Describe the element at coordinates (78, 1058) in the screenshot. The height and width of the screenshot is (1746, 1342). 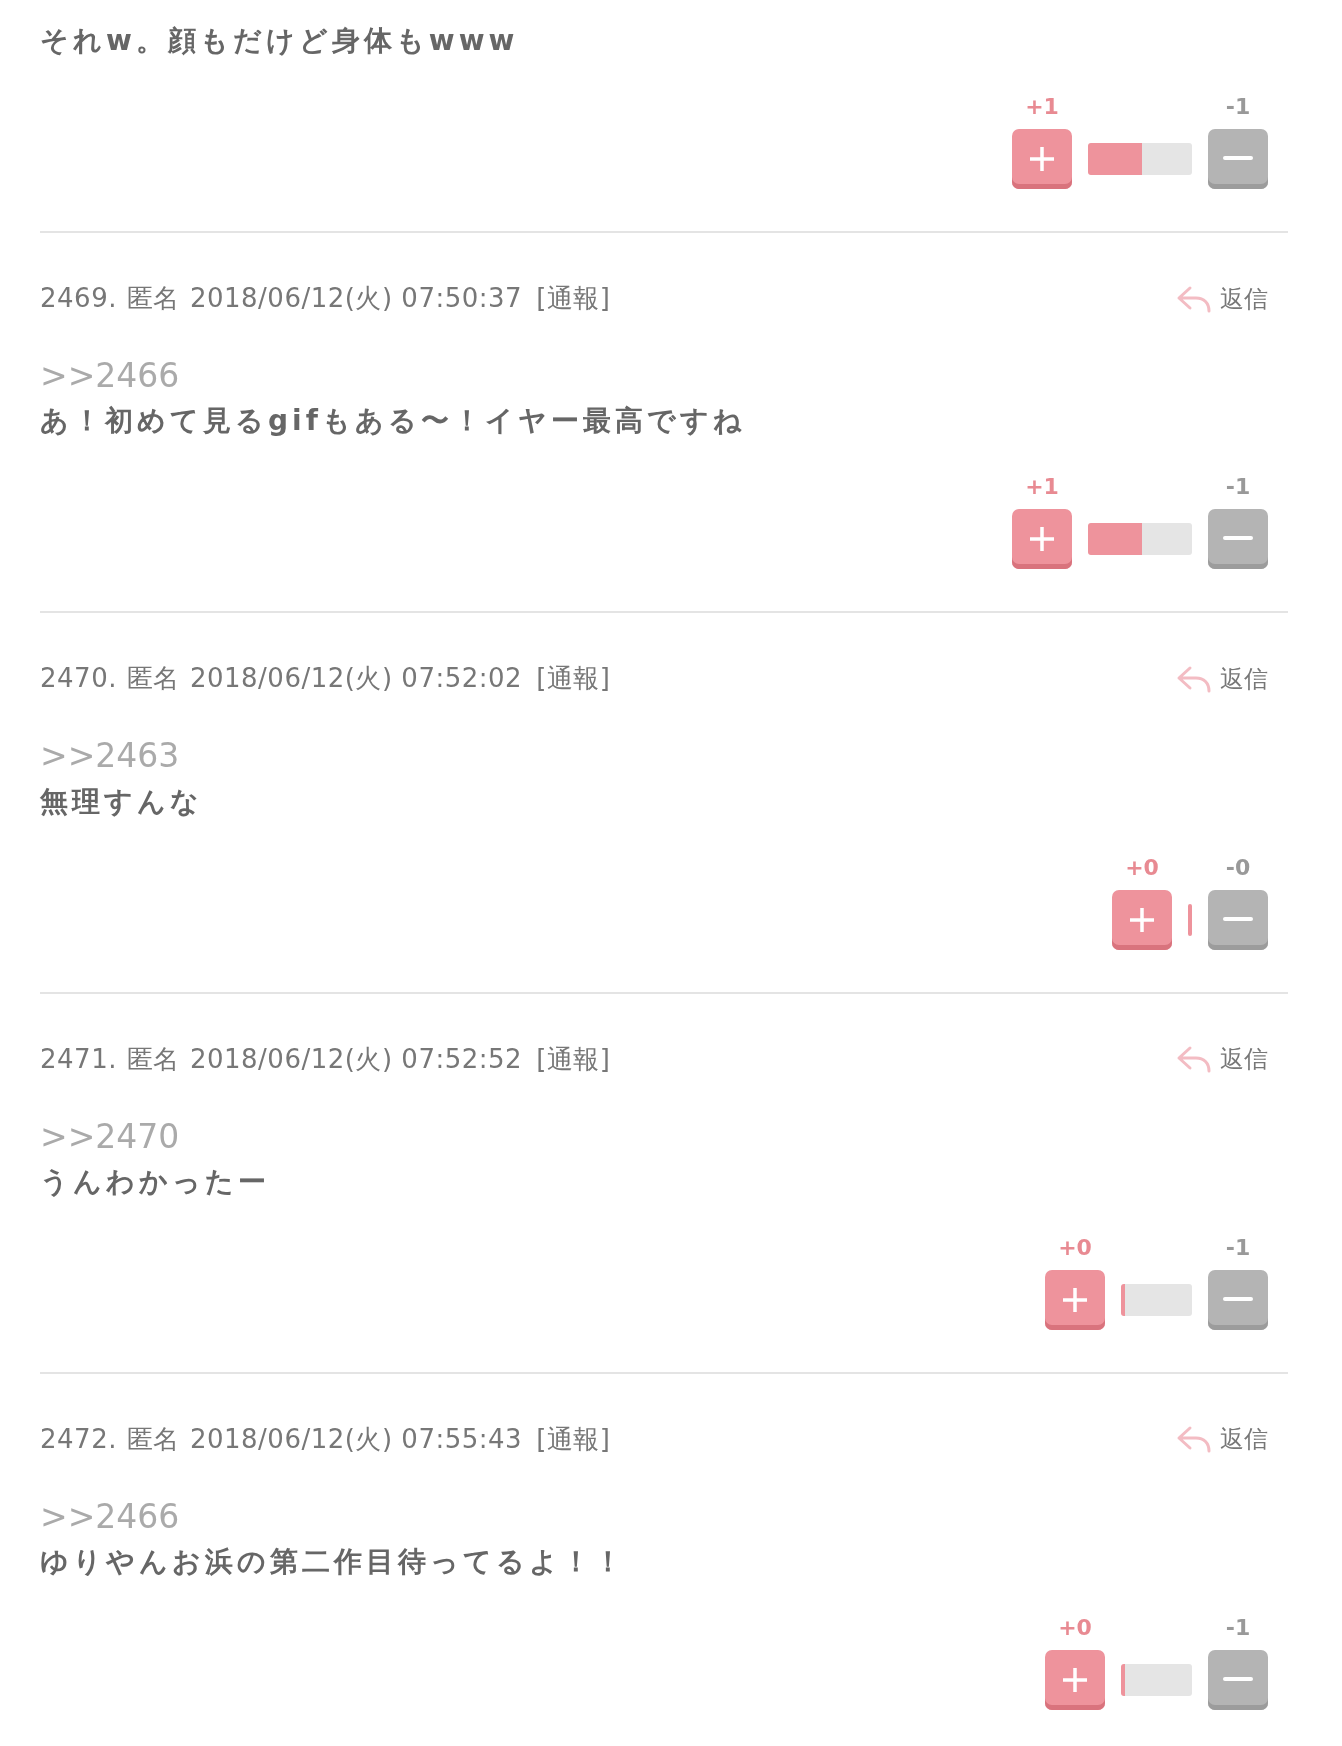
I see `post-number: 2471.` at that location.